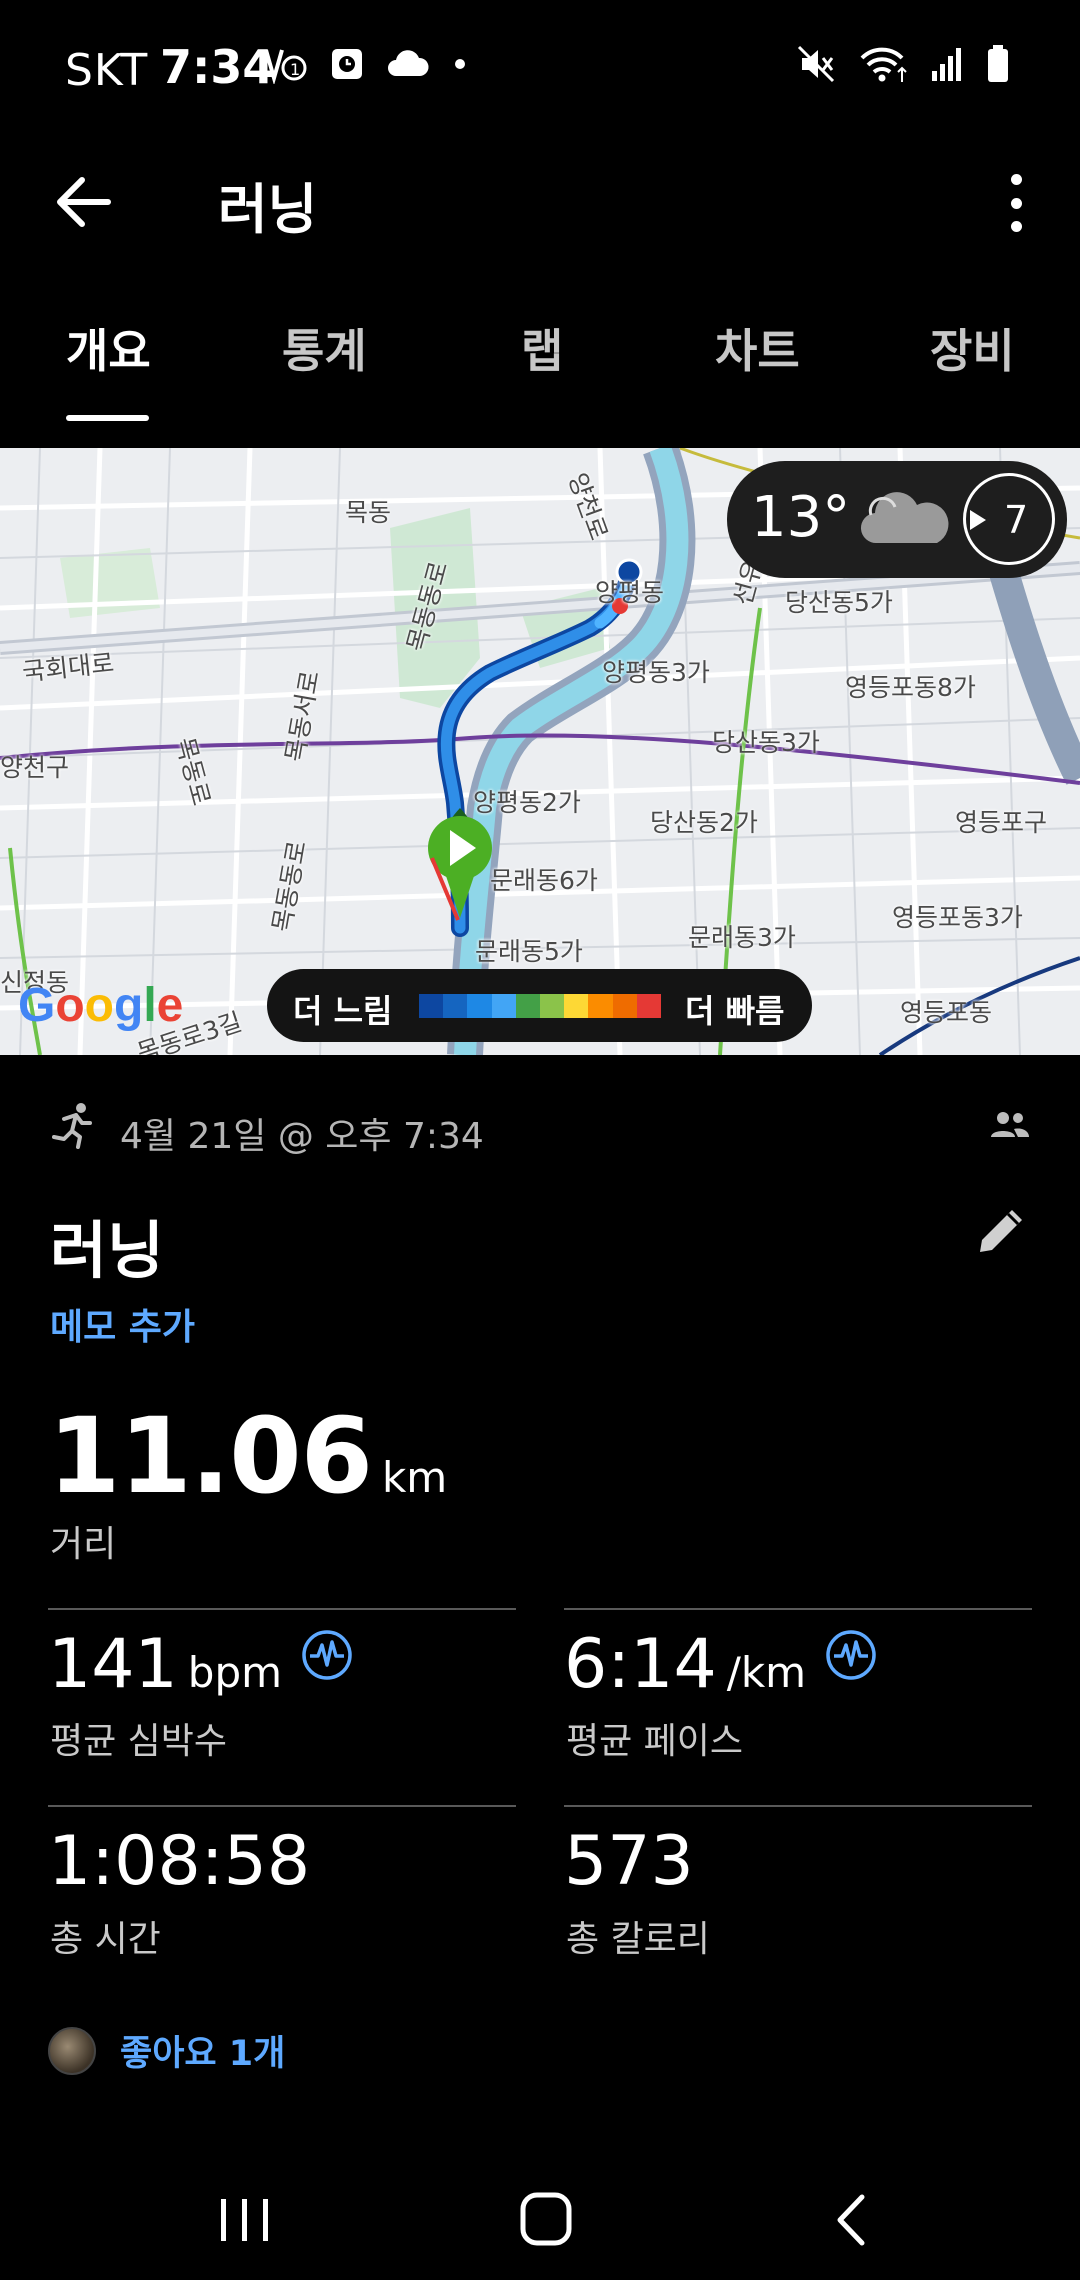  What do you see at coordinates (108, 370) in the screenshot?
I see `tab-overview: 개요` at bounding box center [108, 370].